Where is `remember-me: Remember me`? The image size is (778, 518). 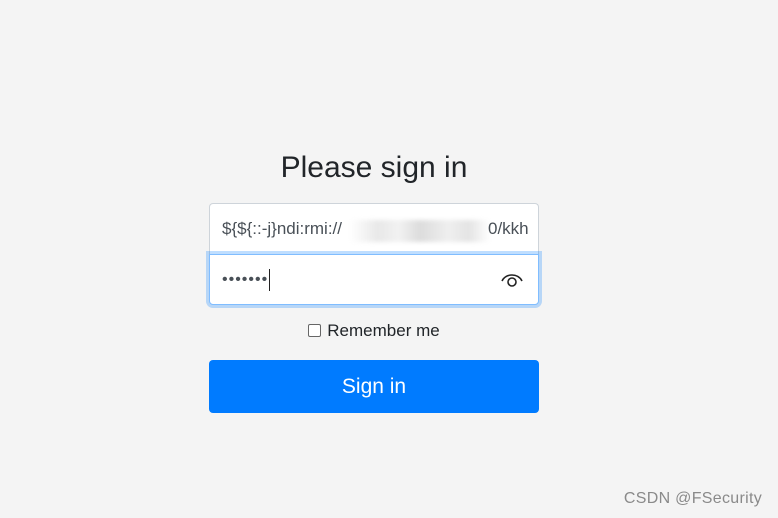 remember-me: Remember me is located at coordinates (374, 331).